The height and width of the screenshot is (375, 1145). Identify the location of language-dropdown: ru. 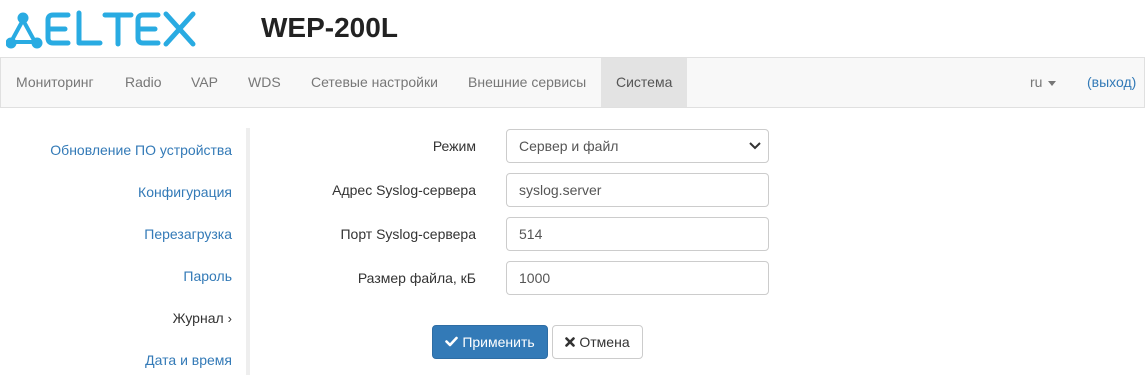
(1043, 82).